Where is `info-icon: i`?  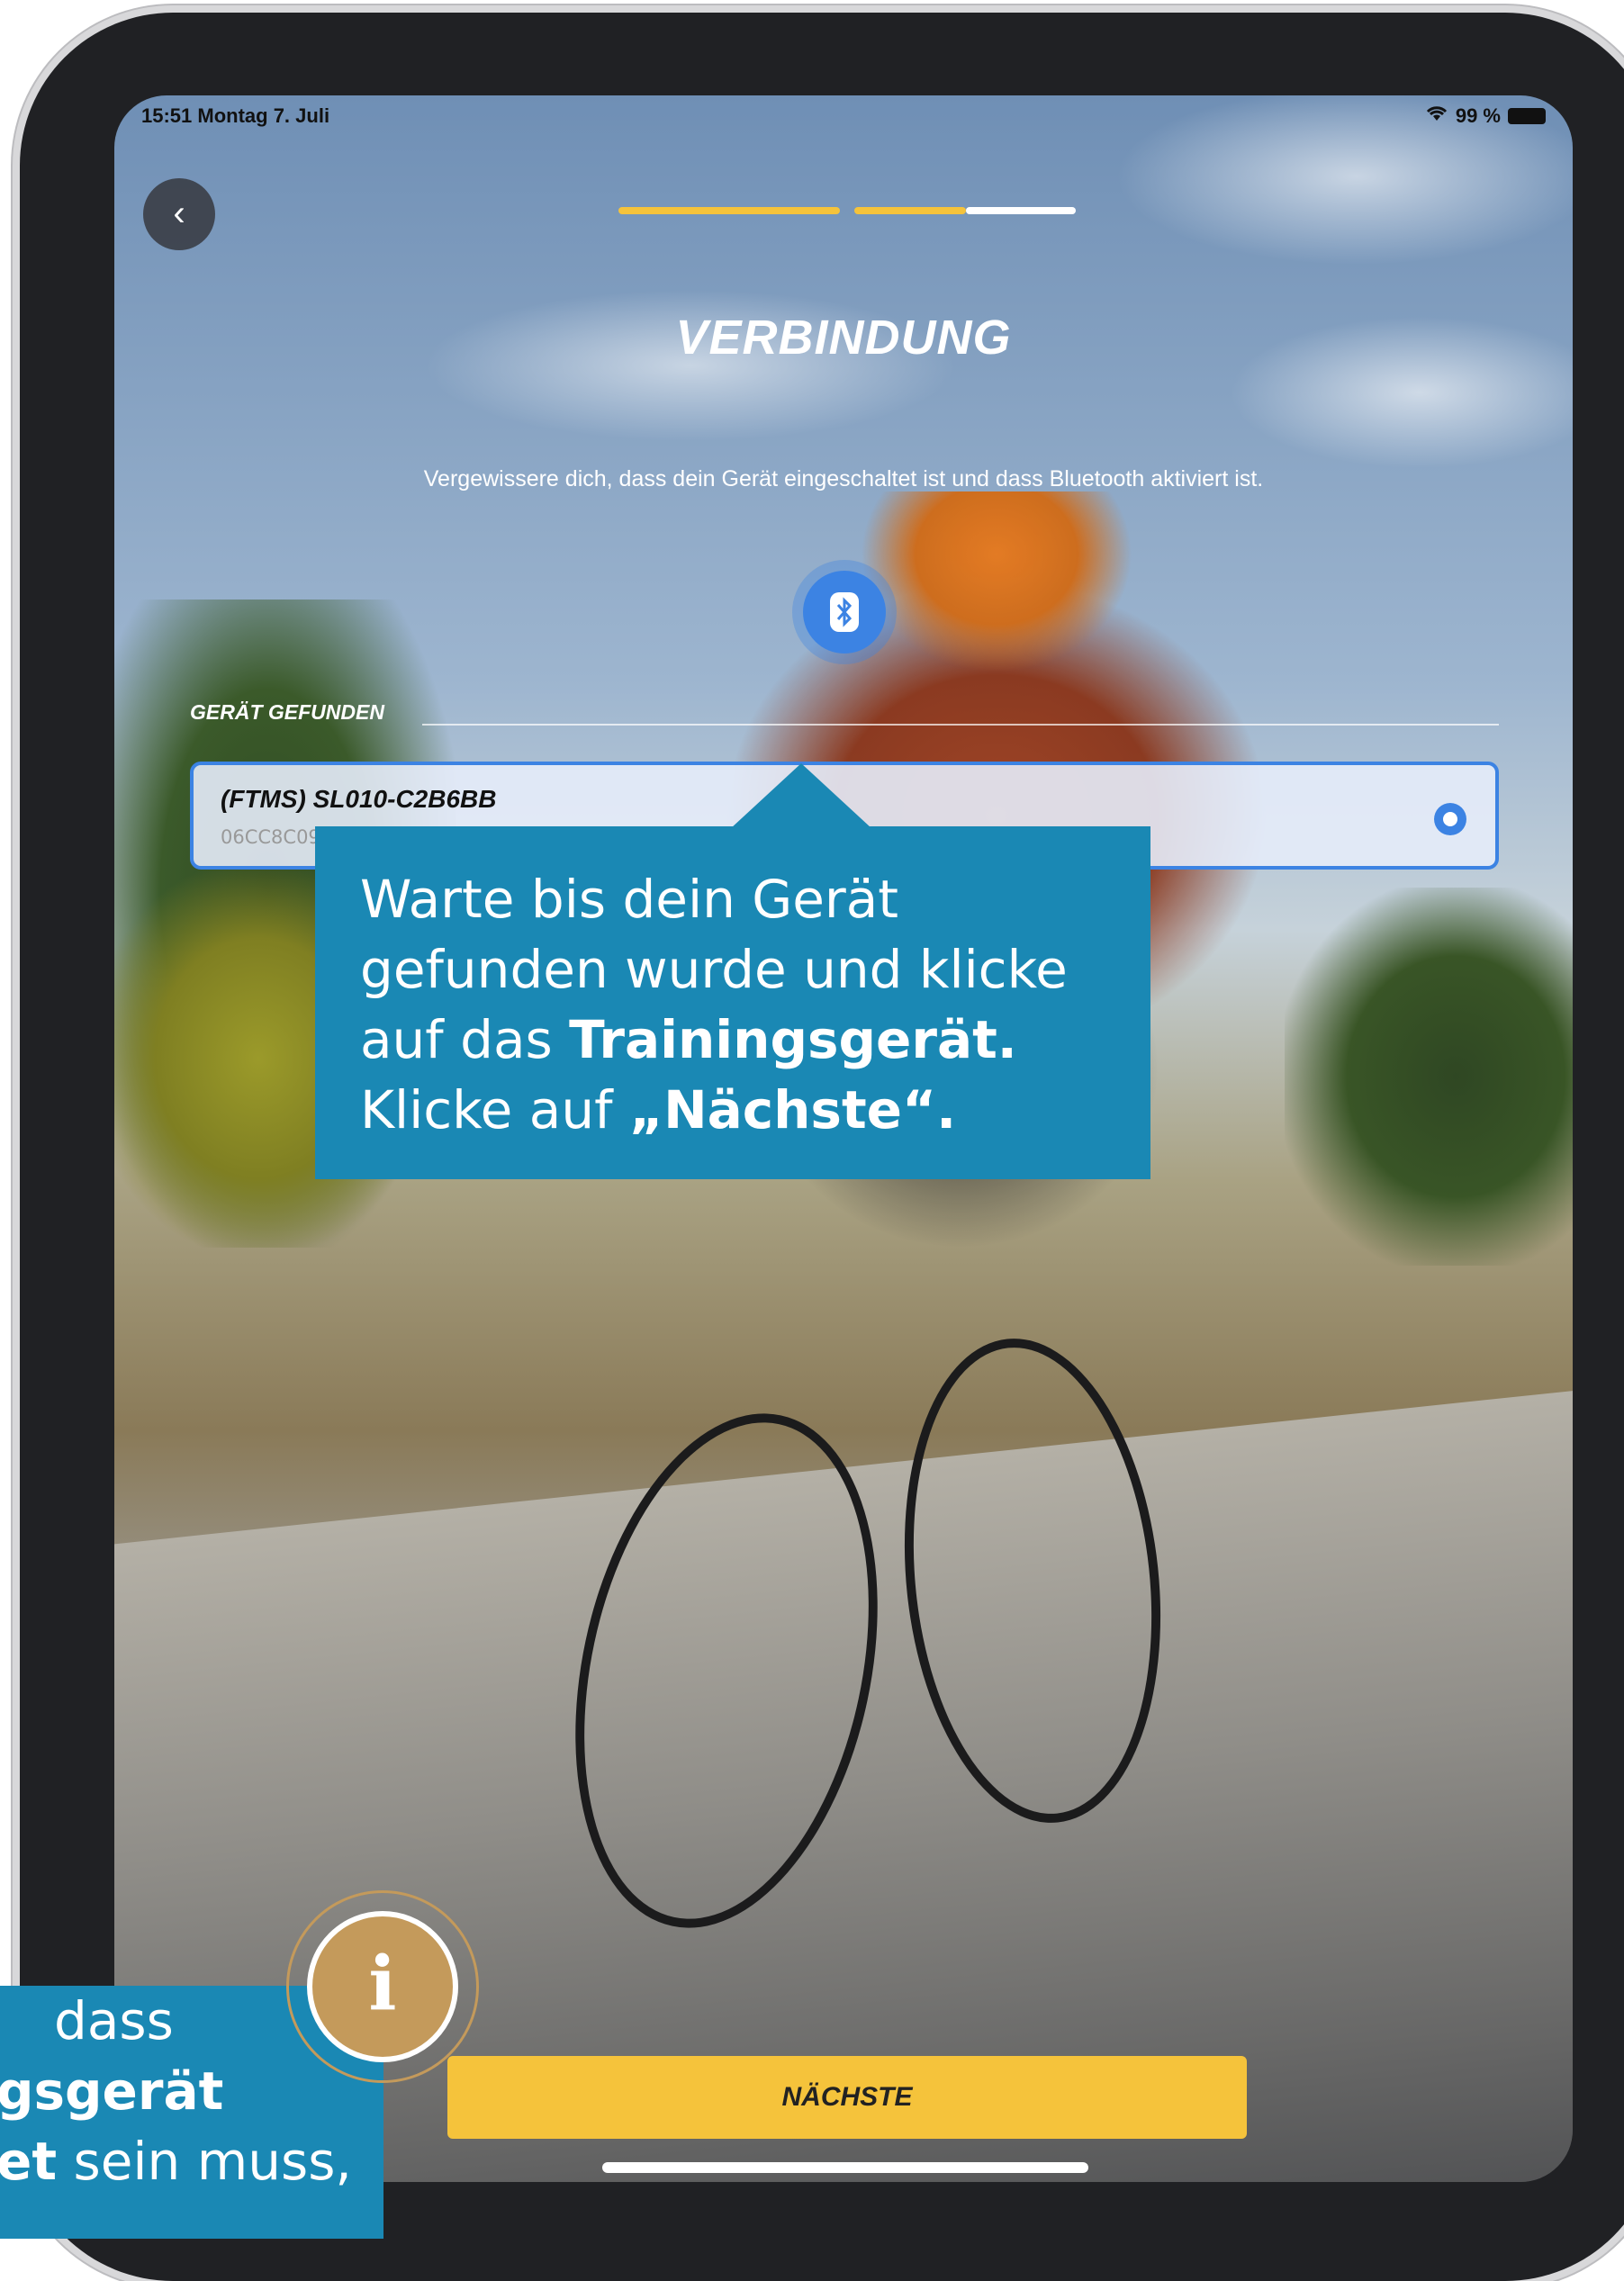 info-icon: i is located at coordinates (382, 1987).